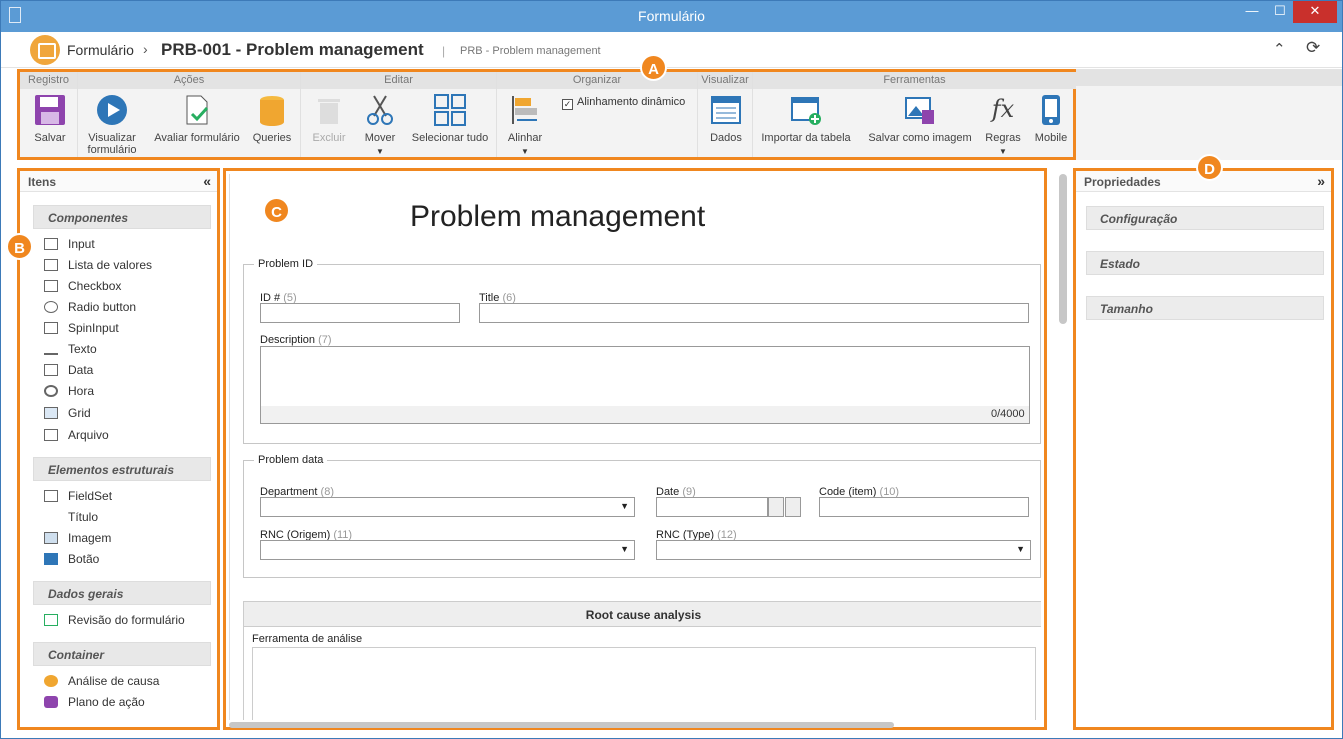 The width and height of the screenshot is (1343, 739). Describe the element at coordinates (122, 654) in the screenshot. I see `section-container: Container` at that location.